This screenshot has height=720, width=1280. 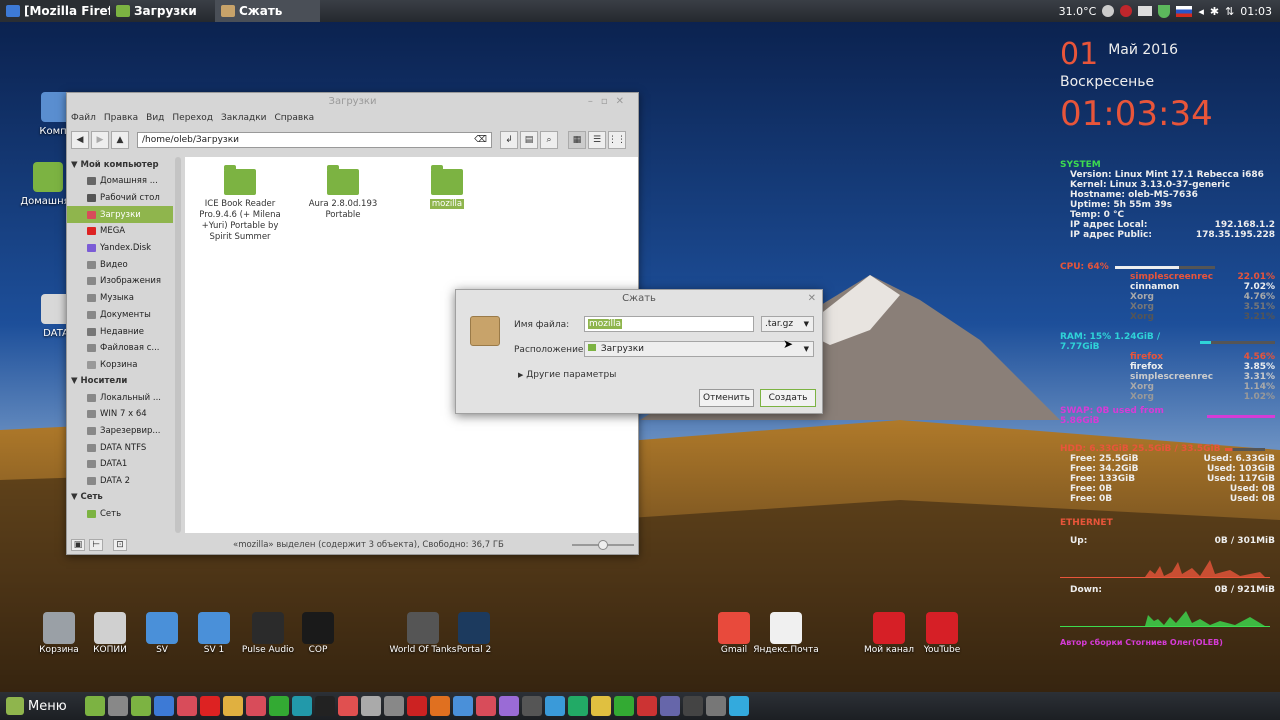 I want to click on more-options-expander: ▶ Другие параметры, so click(x=567, y=375).